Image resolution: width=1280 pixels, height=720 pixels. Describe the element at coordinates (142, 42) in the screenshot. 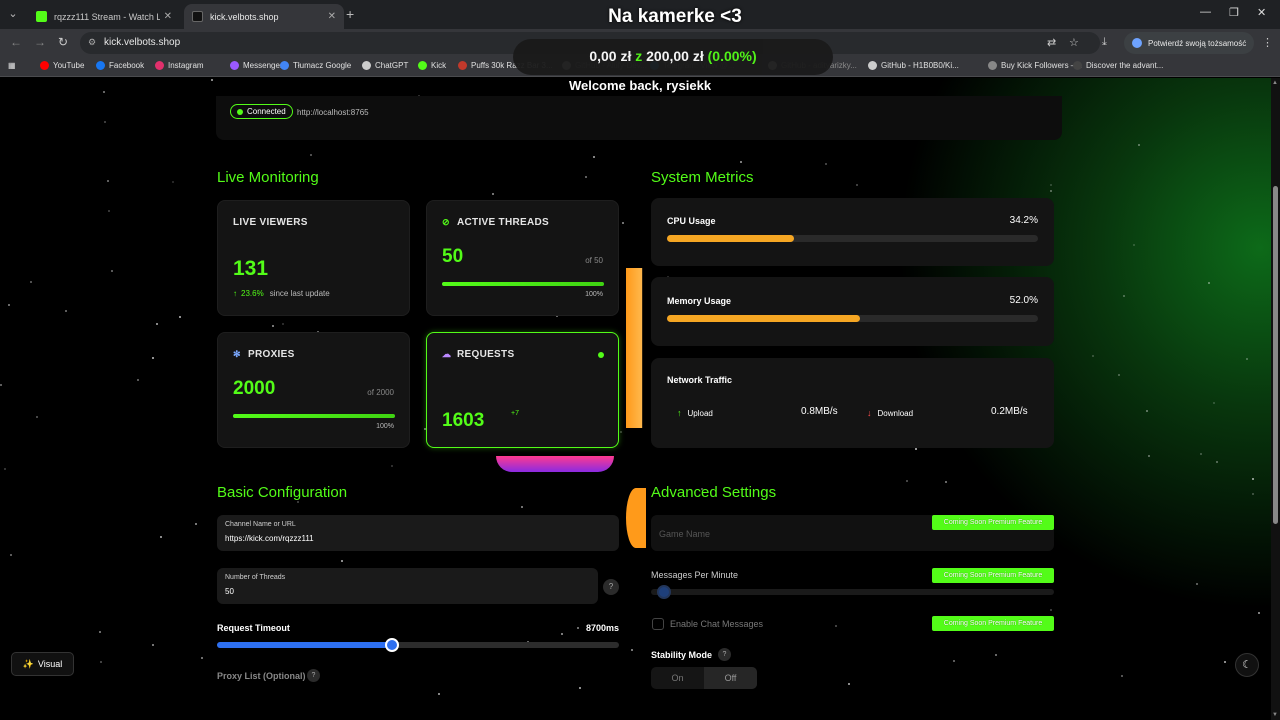

I see `url-text: kick.velbots.shop` at that location.